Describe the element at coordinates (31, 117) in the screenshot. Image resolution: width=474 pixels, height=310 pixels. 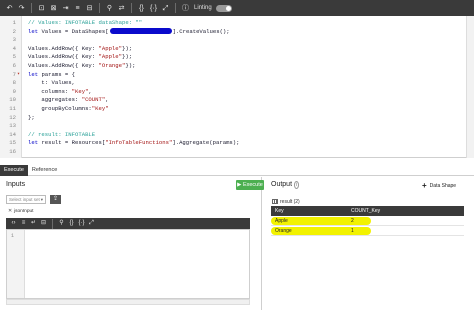
I see `code-token: };` at that location.